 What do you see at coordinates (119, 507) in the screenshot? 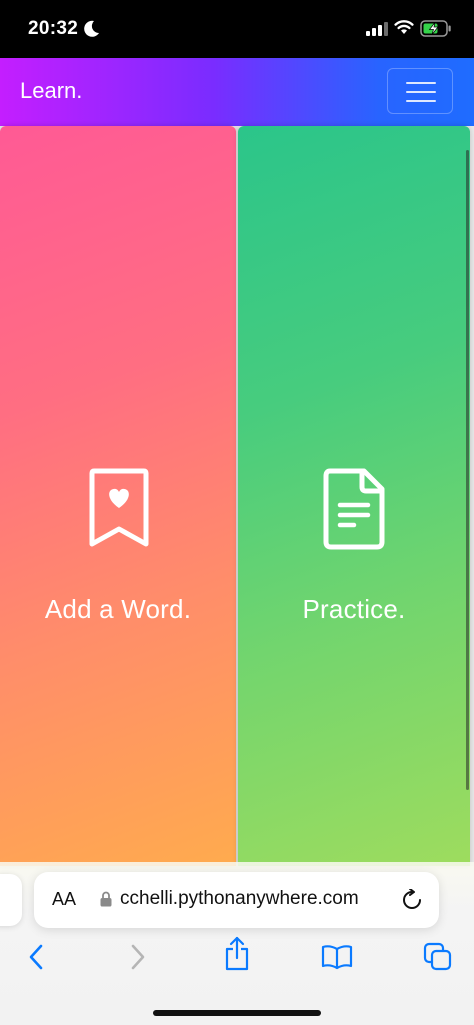
I see `bookmark-heart-icon` at bounding box center [119, 507].